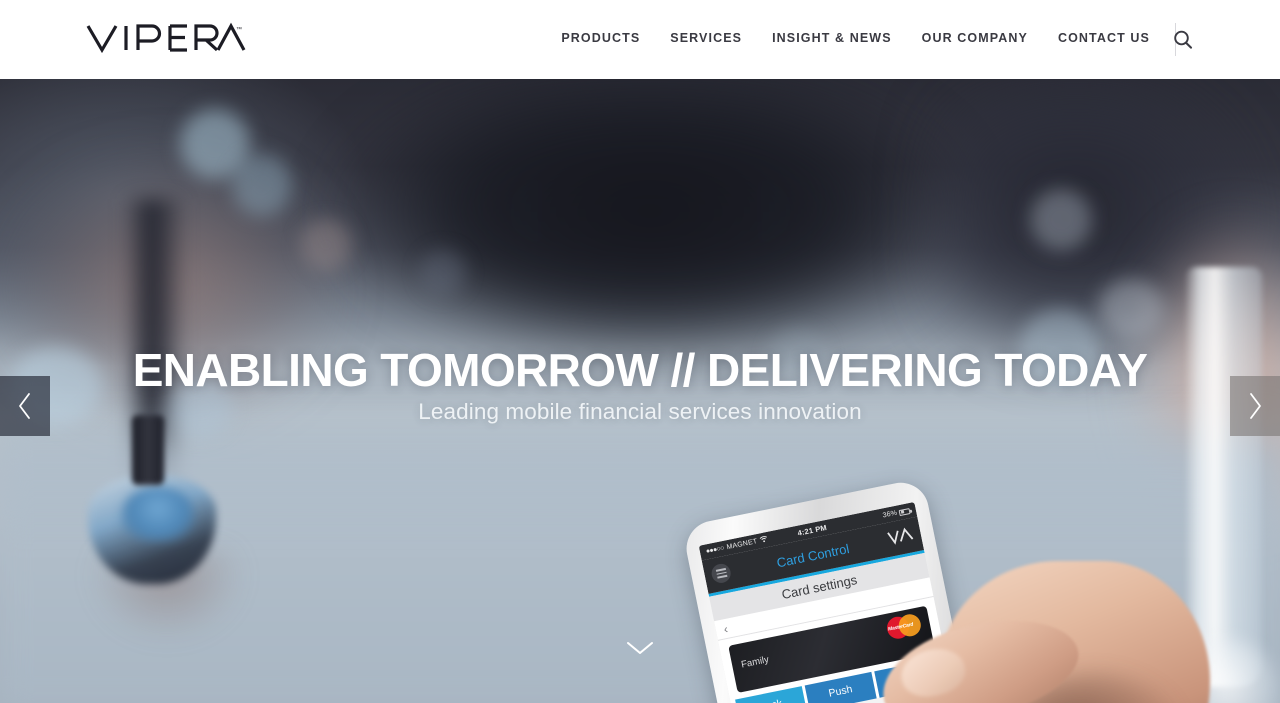  I want to click on nav-our-company: OUR COMPANY, so click(975, 38).